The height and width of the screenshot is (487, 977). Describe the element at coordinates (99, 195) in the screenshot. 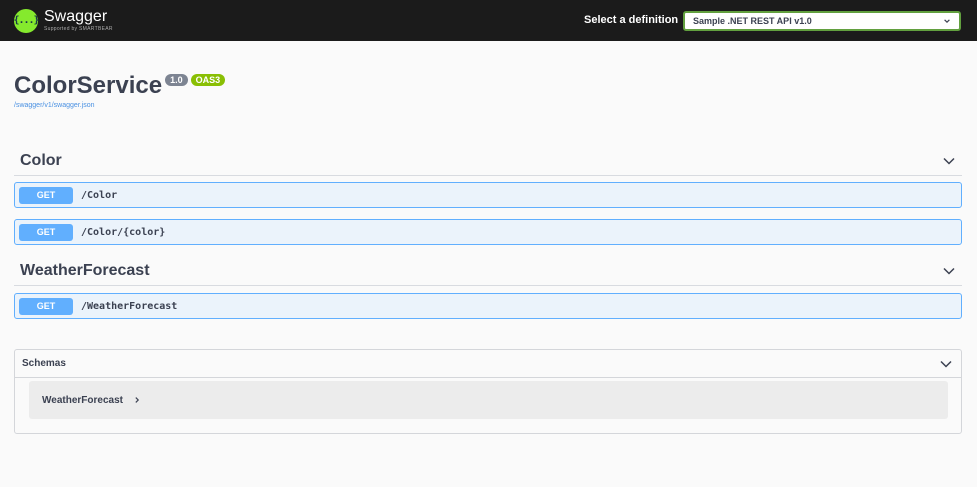

I see `operation-path: /Color` at that location.